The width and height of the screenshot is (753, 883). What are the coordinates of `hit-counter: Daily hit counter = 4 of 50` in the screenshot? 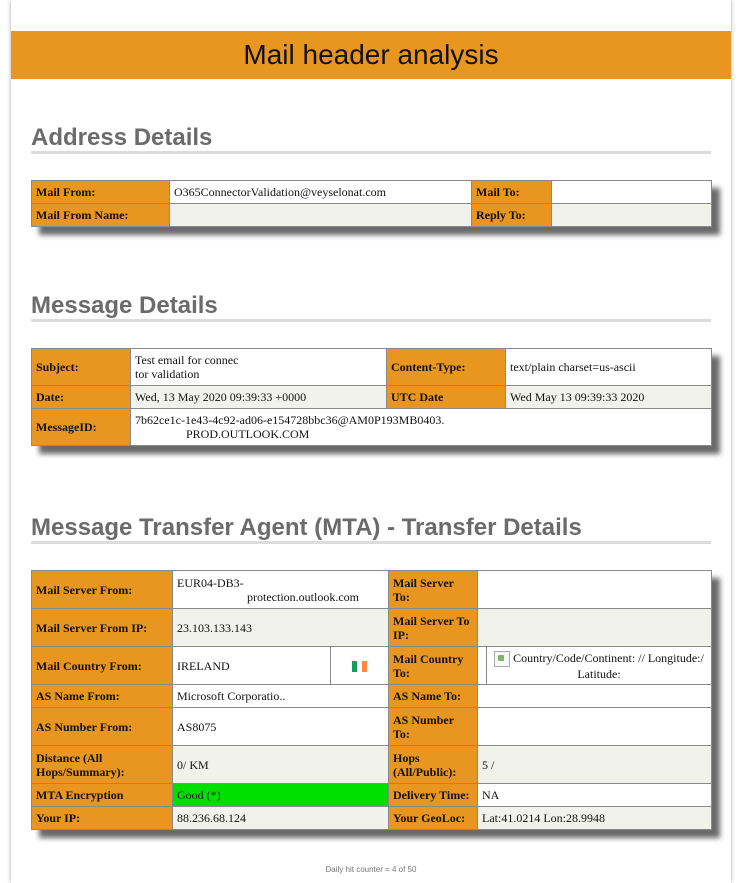 It's located at (371, 869).